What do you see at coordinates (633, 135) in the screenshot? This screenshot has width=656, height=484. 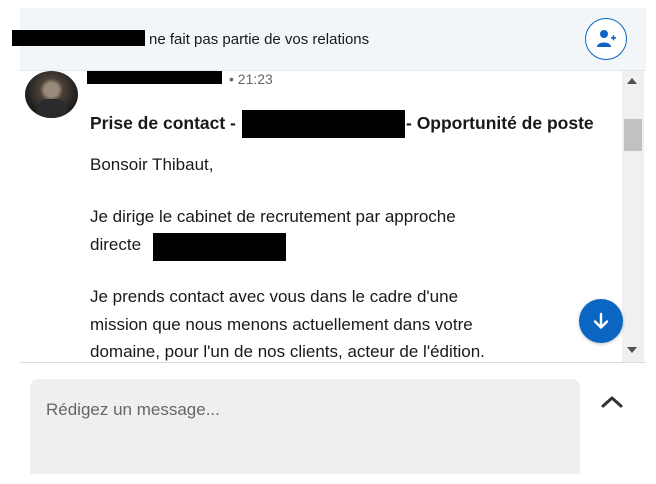 I see `scroll-thumb` at bounding box center [633, 135].